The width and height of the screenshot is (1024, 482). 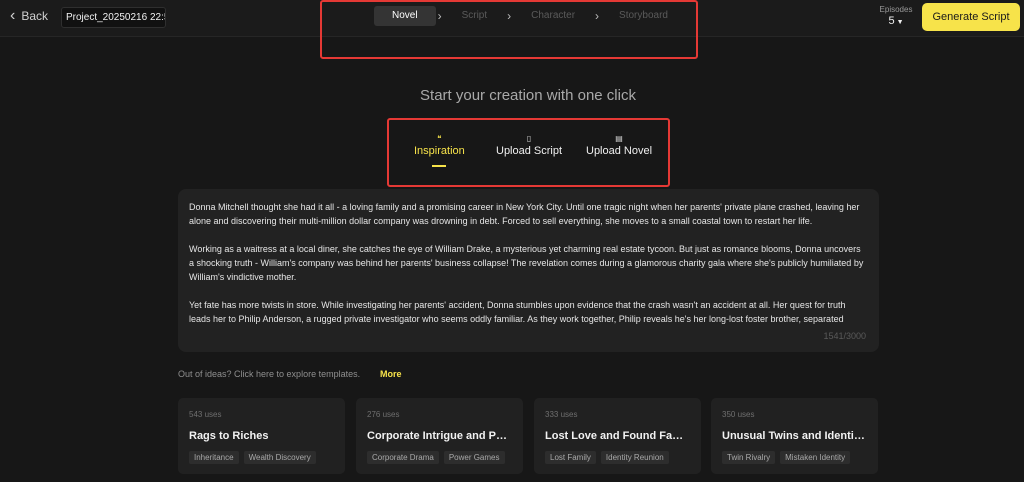 I want to click on template-tag: Power Games, so click(x=474, y=457).